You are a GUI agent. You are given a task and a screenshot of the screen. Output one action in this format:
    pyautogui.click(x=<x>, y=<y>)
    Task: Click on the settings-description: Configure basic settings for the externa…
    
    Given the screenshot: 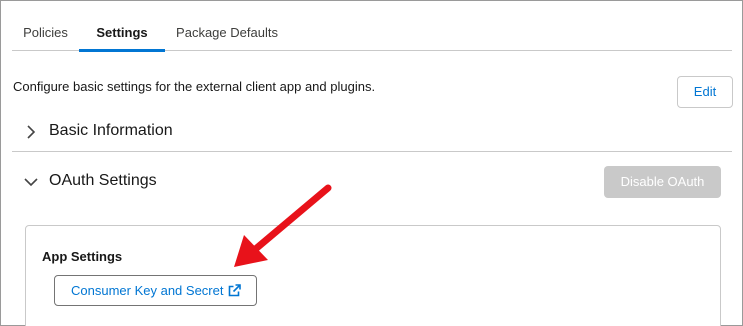 What is the action you would take?
    pyautogui.click(x=194, y=86)
    